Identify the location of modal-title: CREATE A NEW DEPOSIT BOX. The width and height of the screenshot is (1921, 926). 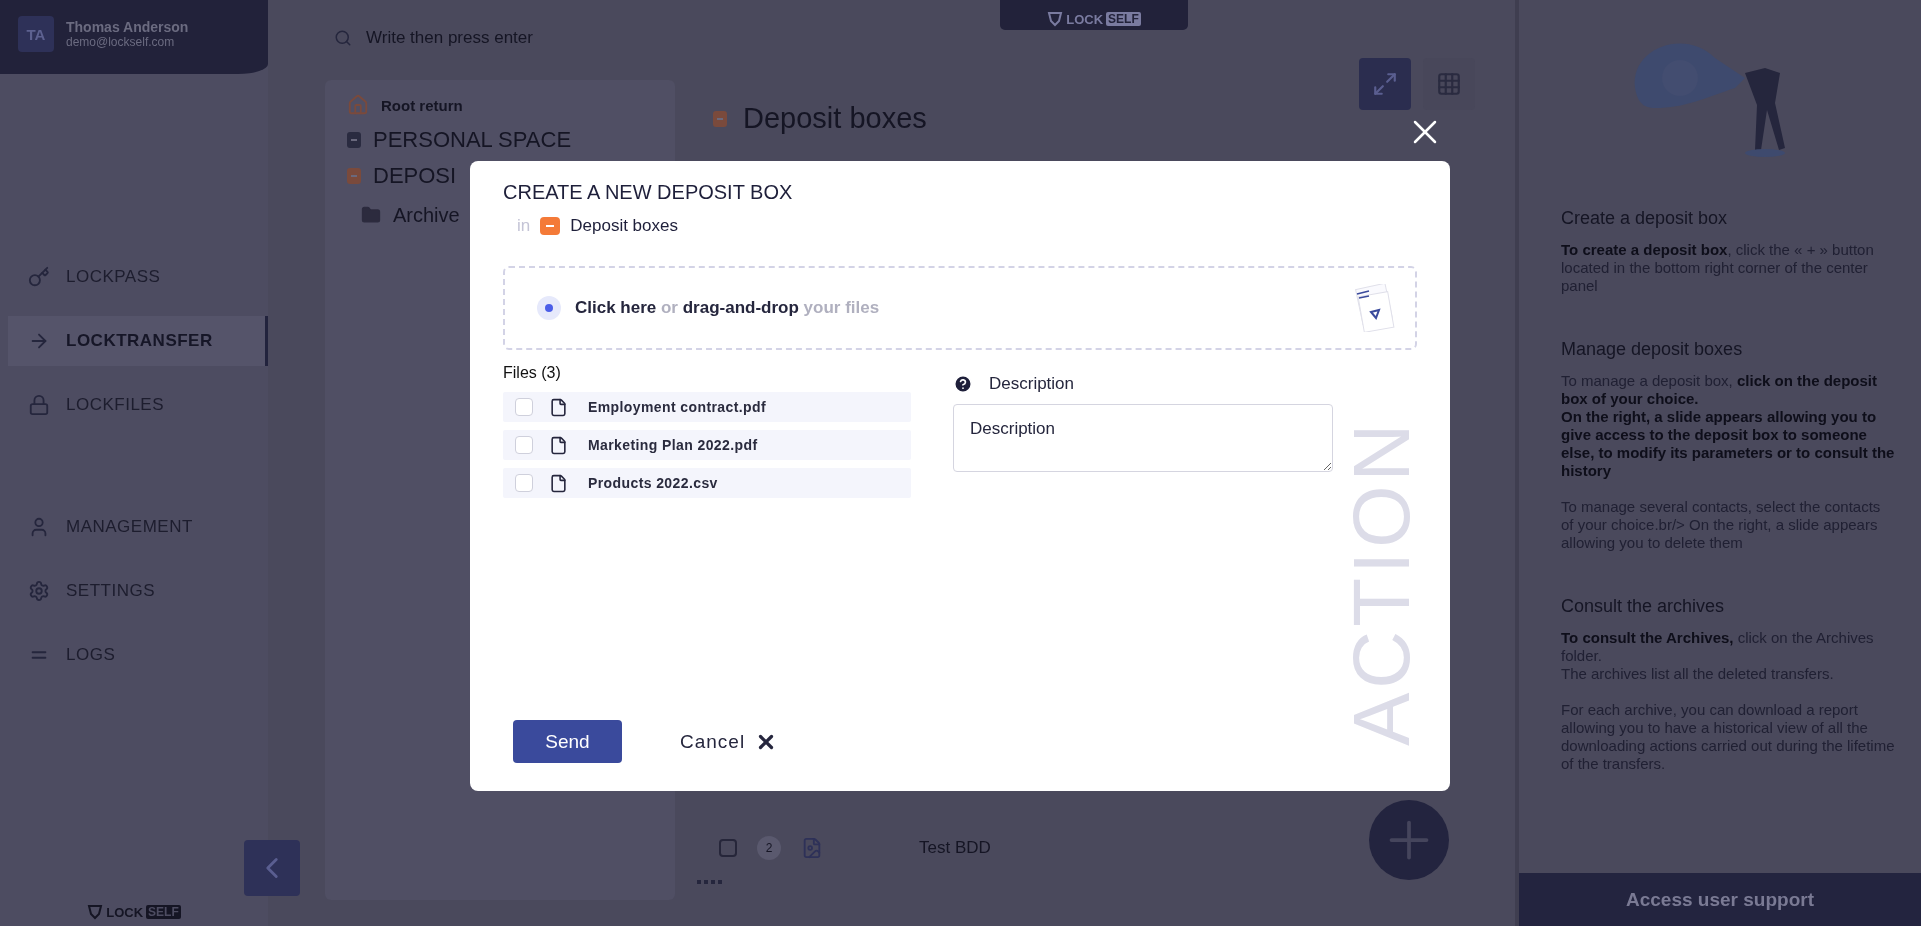
(648, 192).